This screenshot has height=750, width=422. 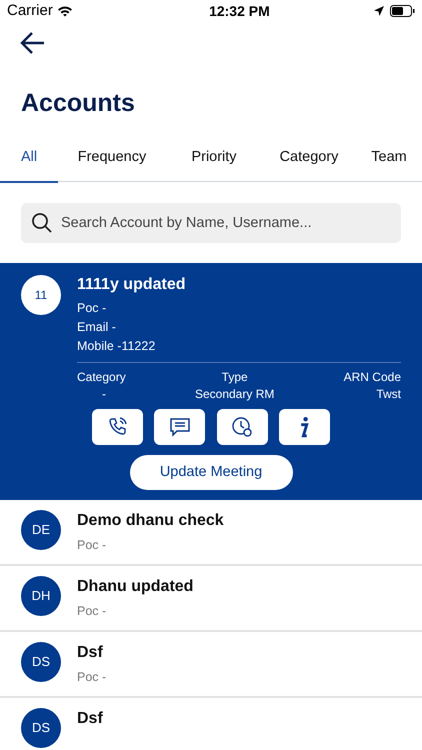 What do you see at coordinates (388, 394) in the screenshot?
I see `detail-value: Twst` at bounding box center [388, 394].